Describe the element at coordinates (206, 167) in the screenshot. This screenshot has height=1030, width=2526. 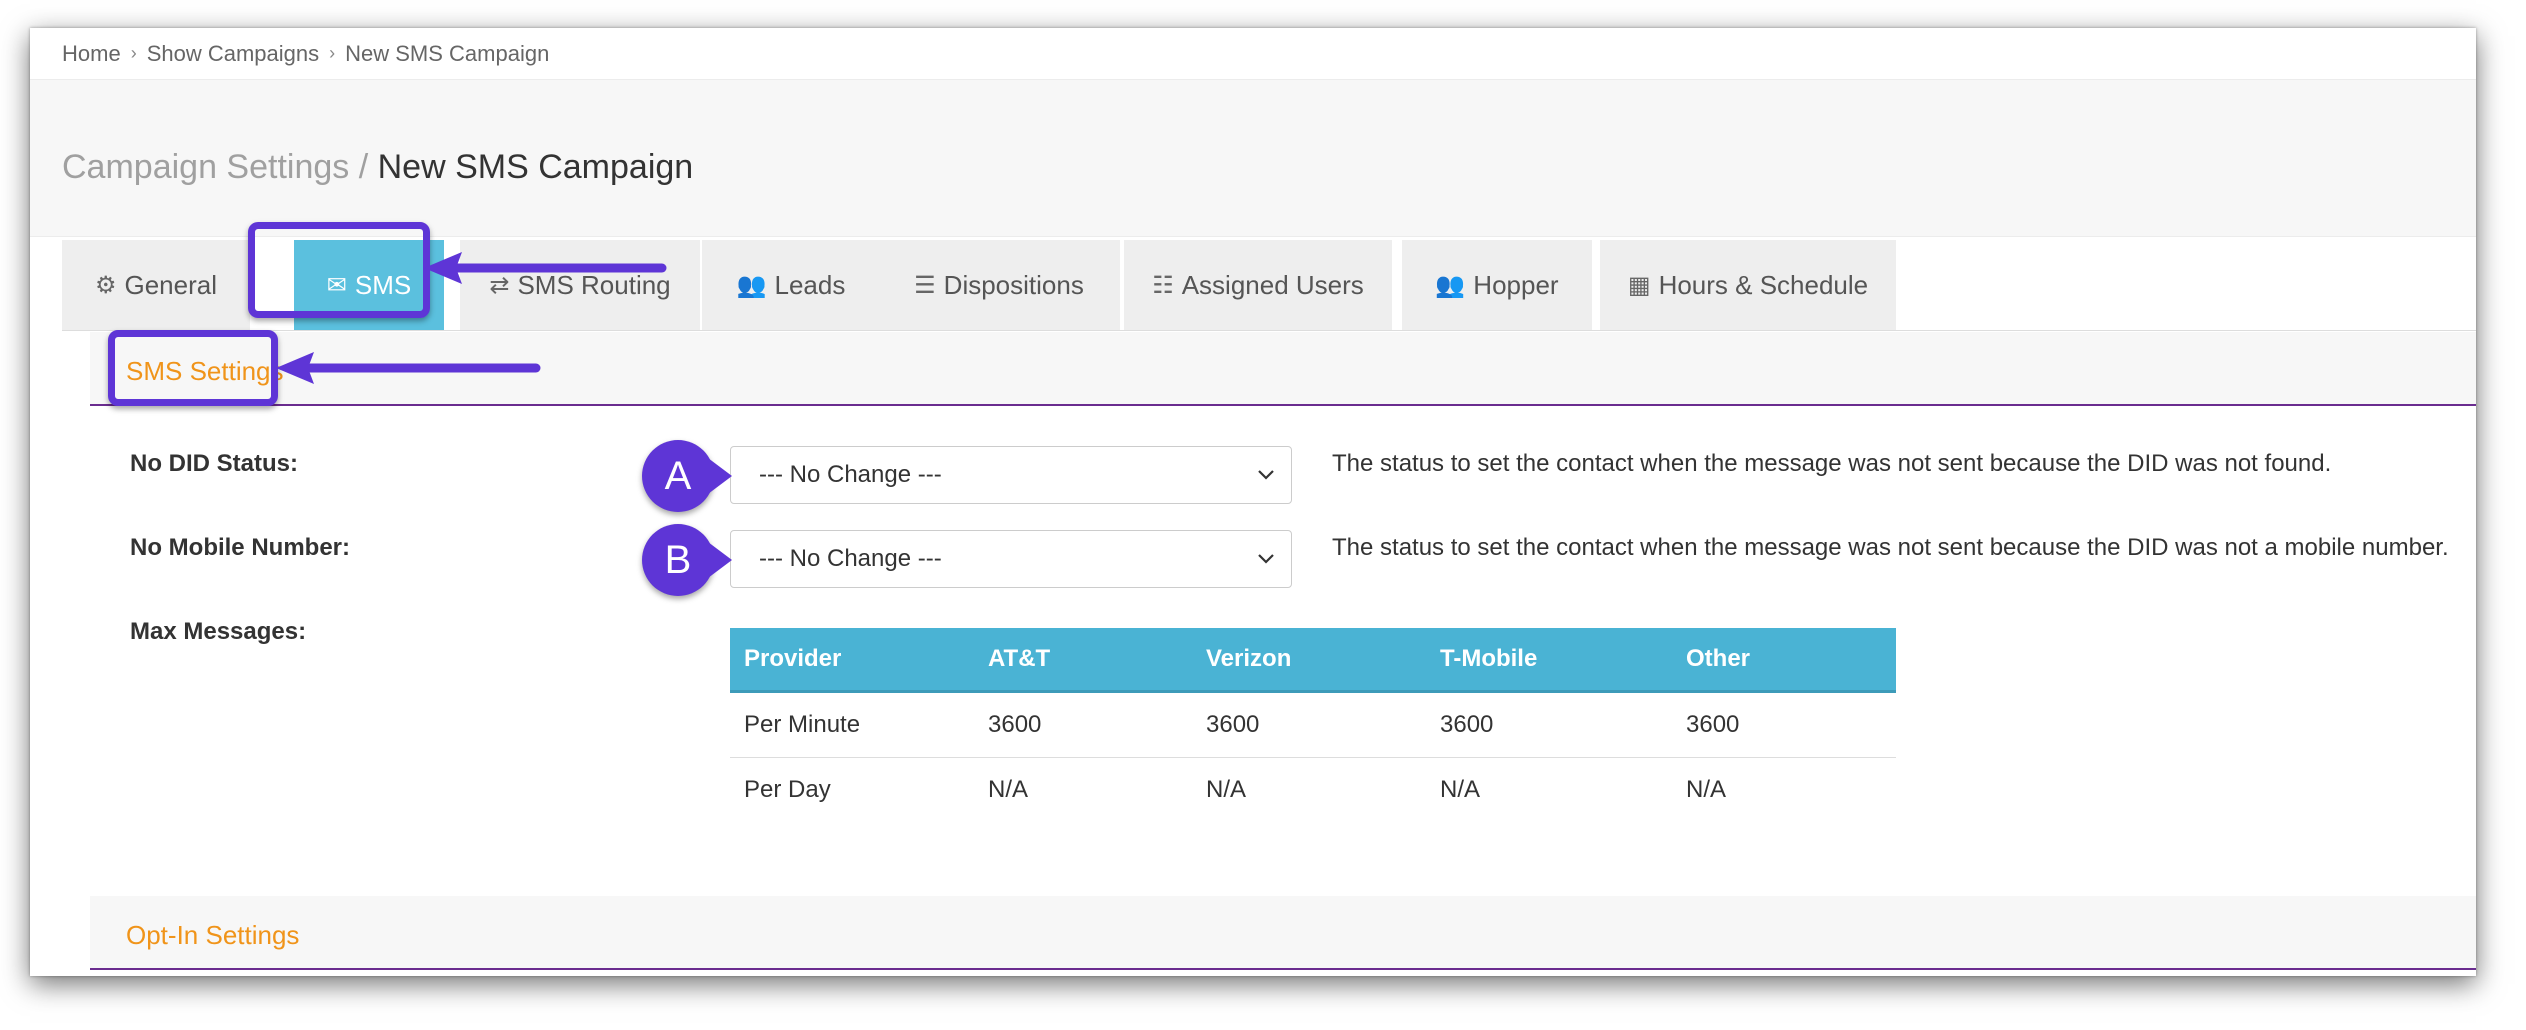
I see `page-title-section: Campaign Settings` at that location.